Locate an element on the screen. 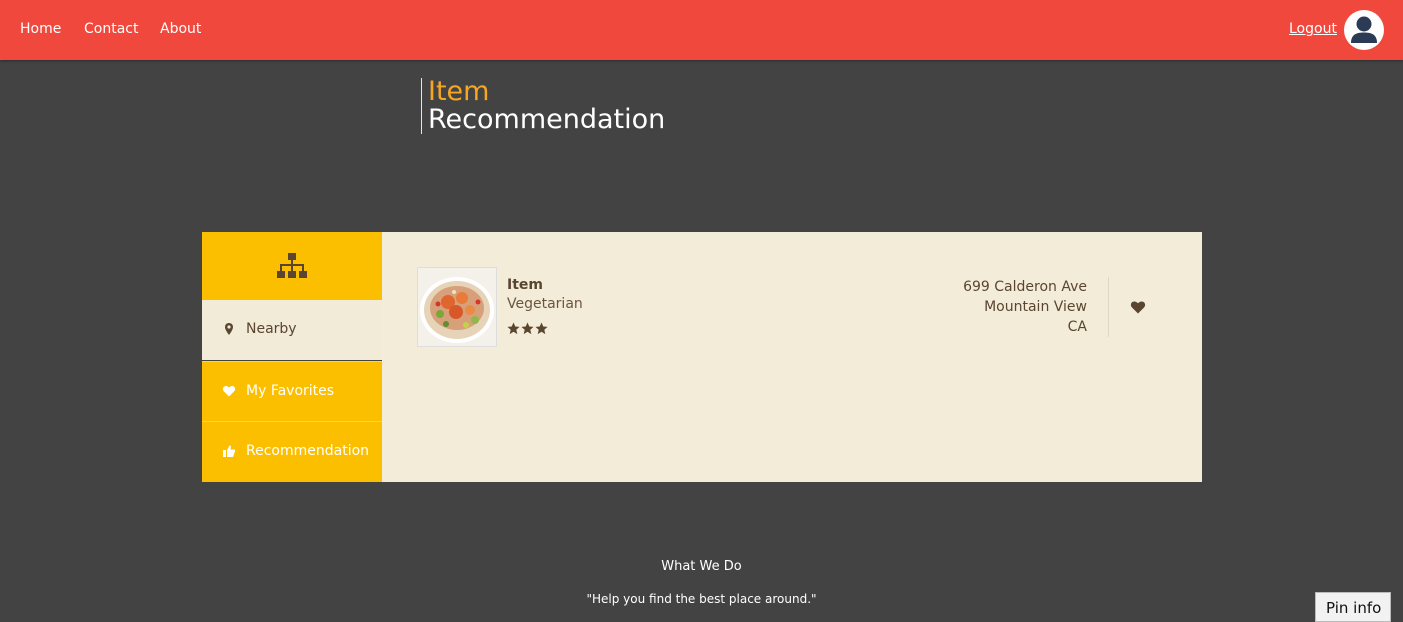  divider is located at coordinates (1108, 307).